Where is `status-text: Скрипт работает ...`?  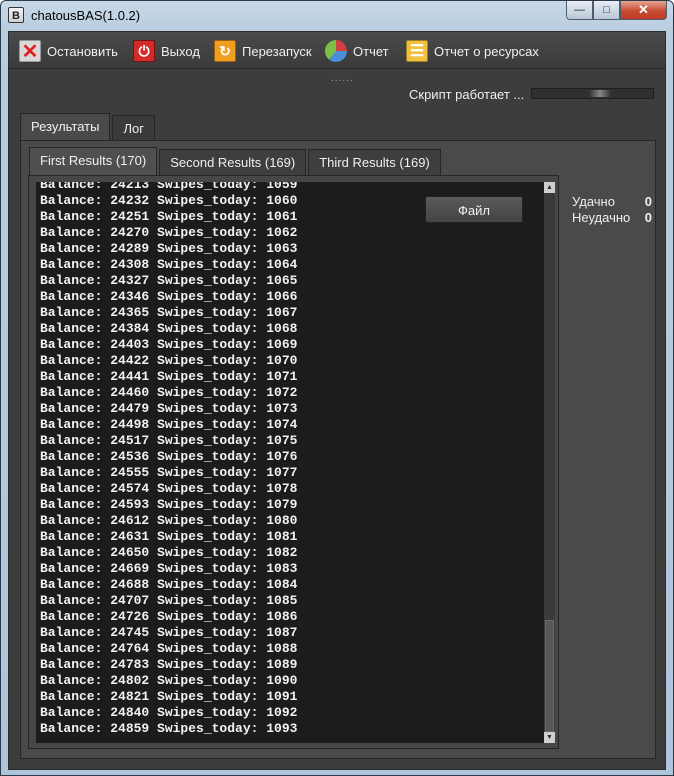
status-text: Скрипт работает ... is located at coordinates (467, 94).